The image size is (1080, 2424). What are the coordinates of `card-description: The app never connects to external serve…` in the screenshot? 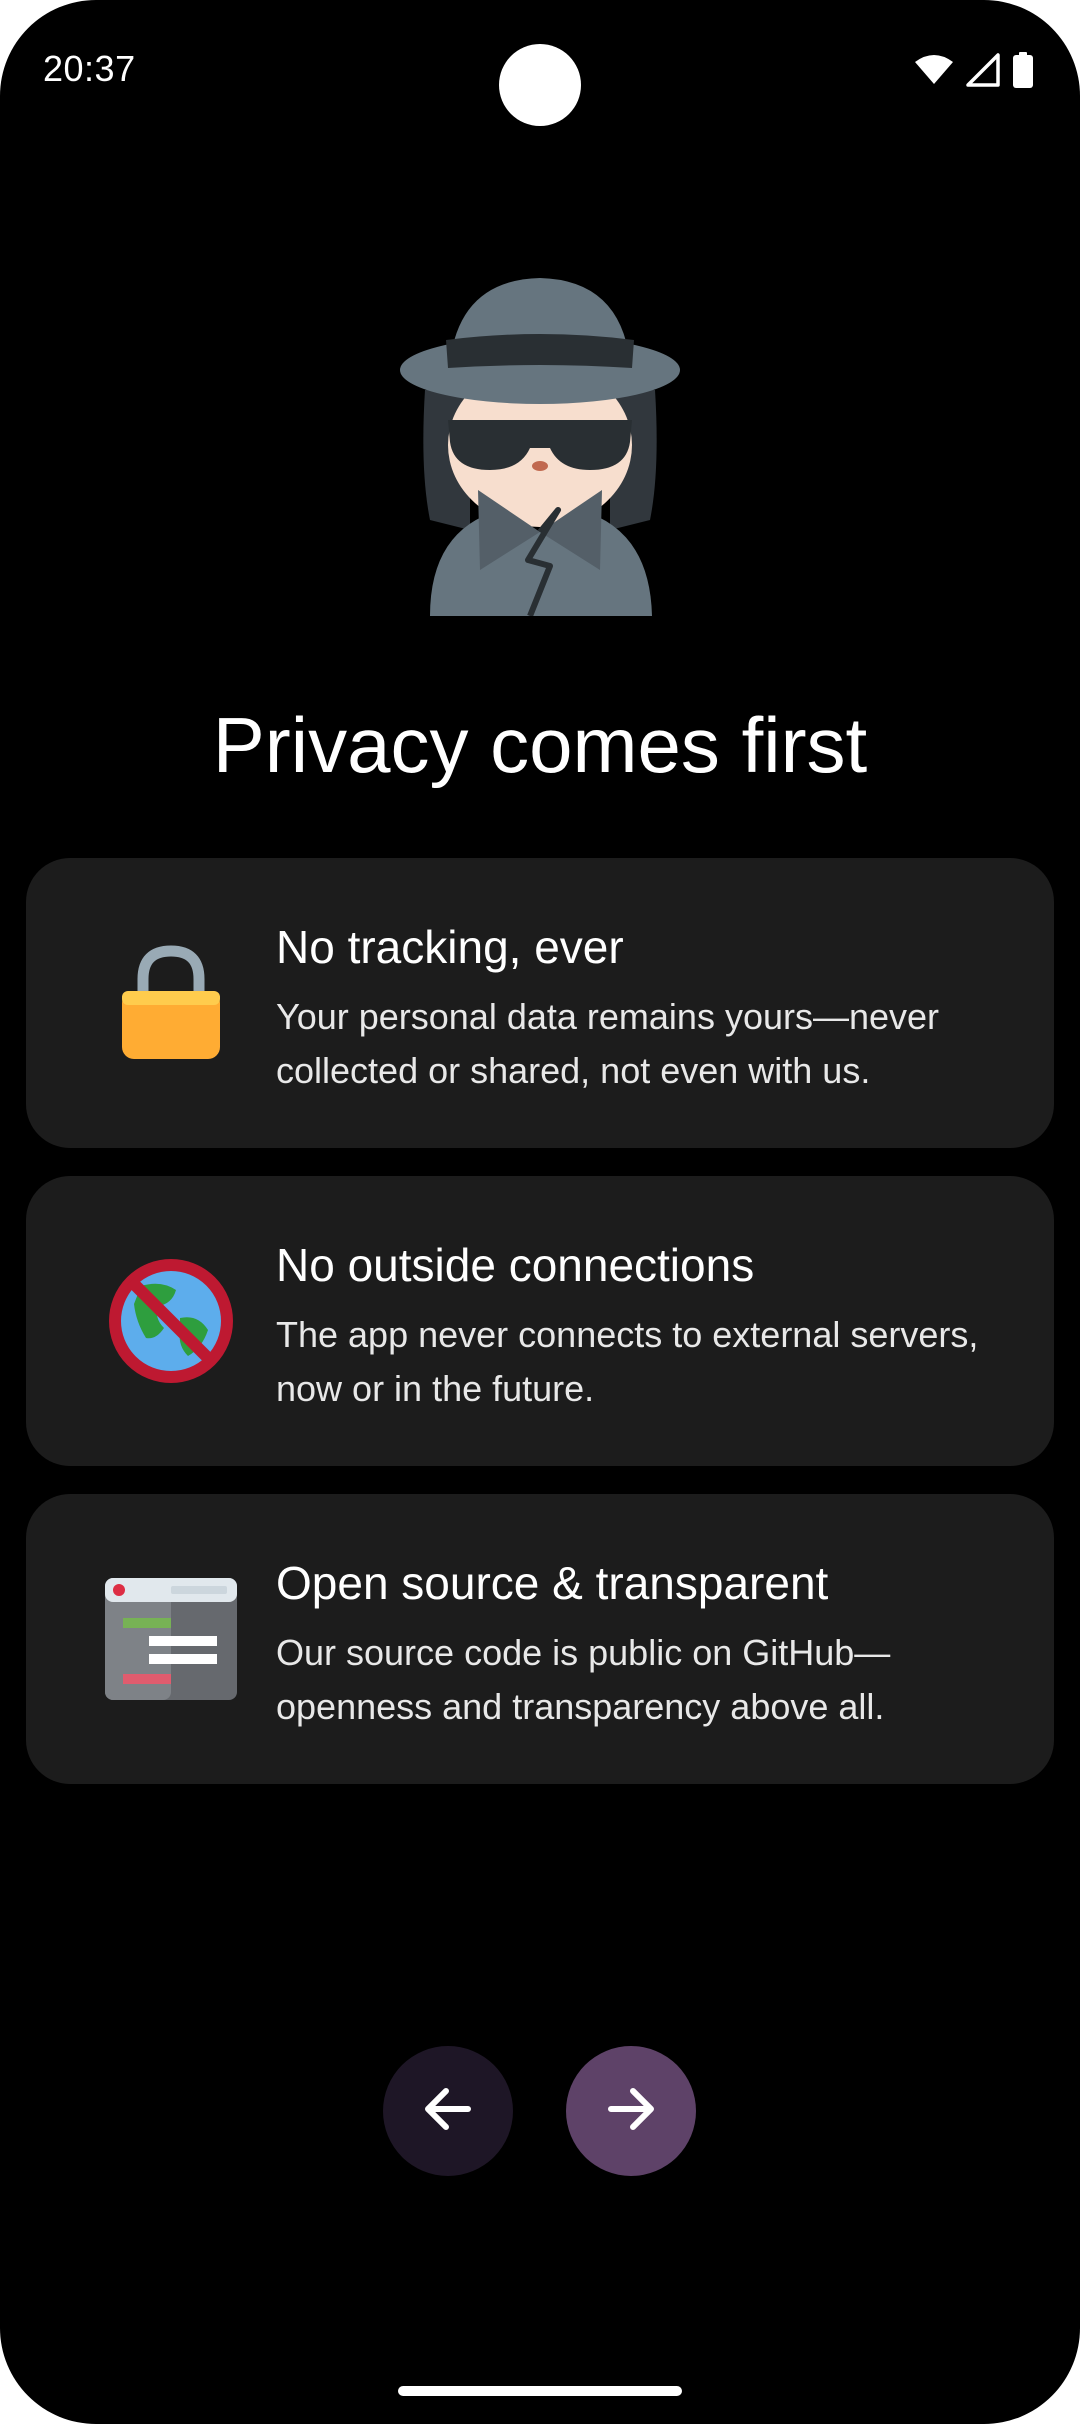 It's located at (627, 1361).